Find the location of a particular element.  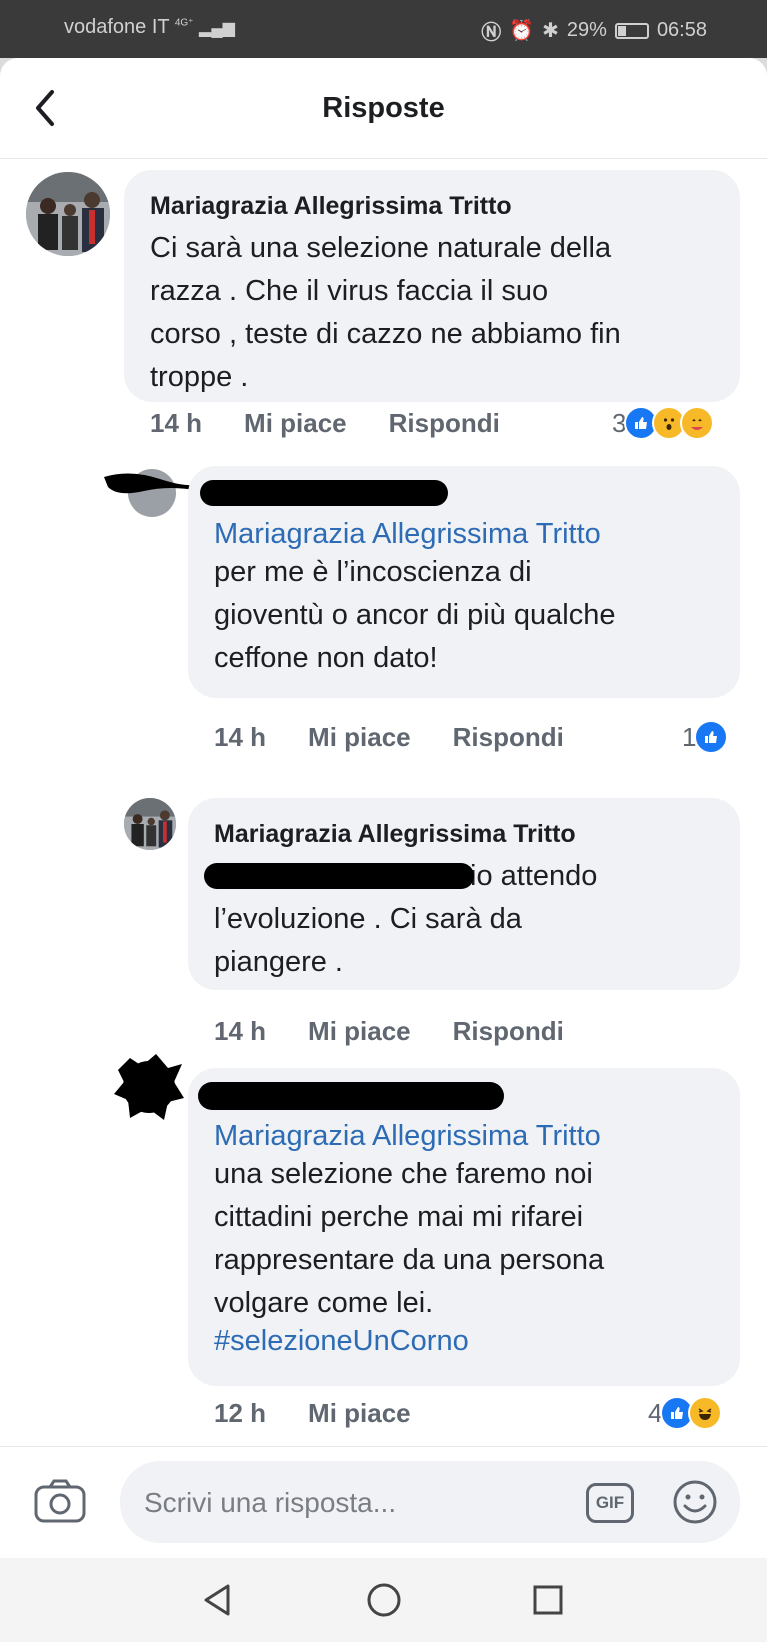

comment-line: per me è l’incoscienza di is located at coordinates (373, 572).